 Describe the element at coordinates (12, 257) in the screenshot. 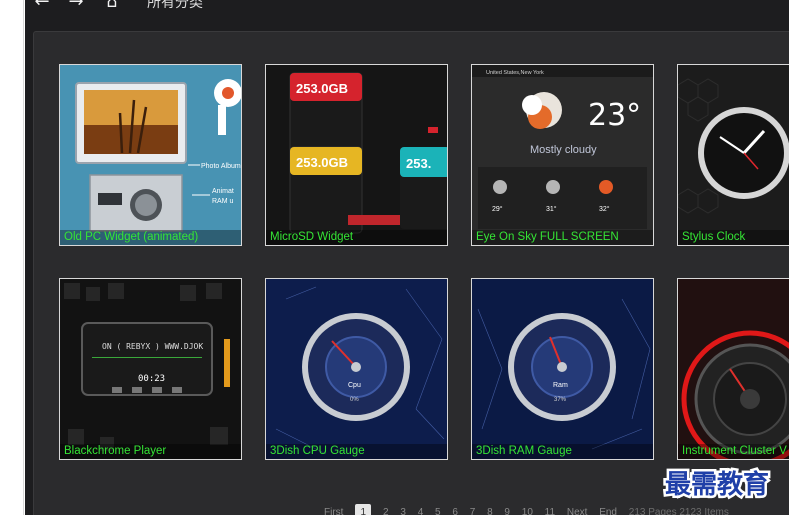

I see `left-margin` at that location.